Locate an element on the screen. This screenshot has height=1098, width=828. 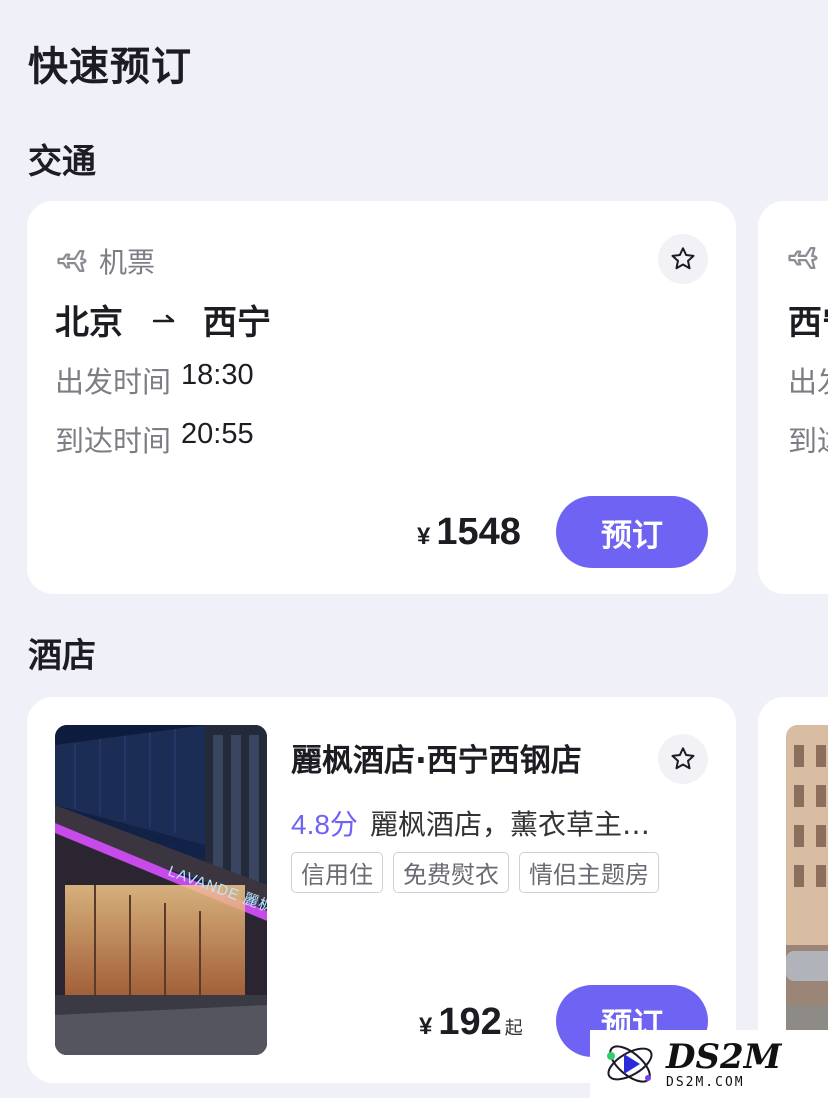
flight-route: 北京 西宁 is located at coordinates (163, 319).